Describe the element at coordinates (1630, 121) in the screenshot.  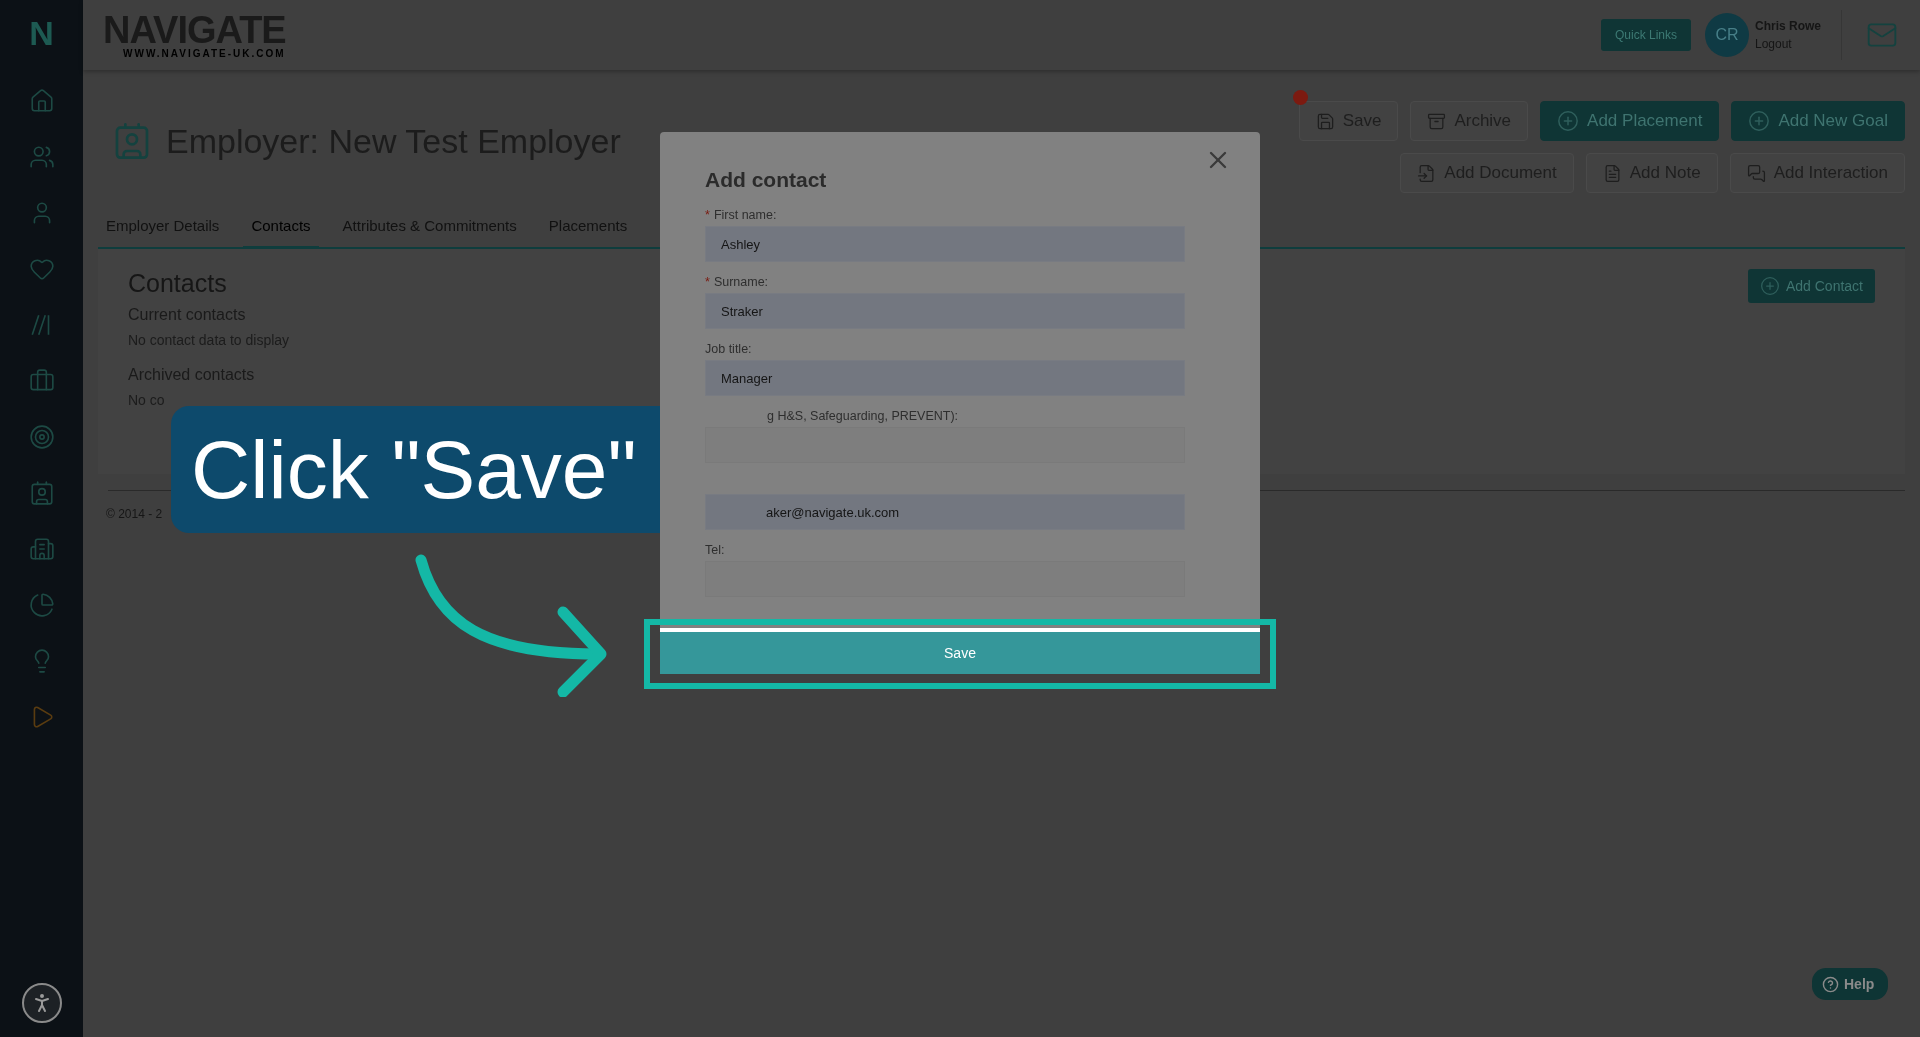
I see `primary-action-button: Add Placement` at that location.